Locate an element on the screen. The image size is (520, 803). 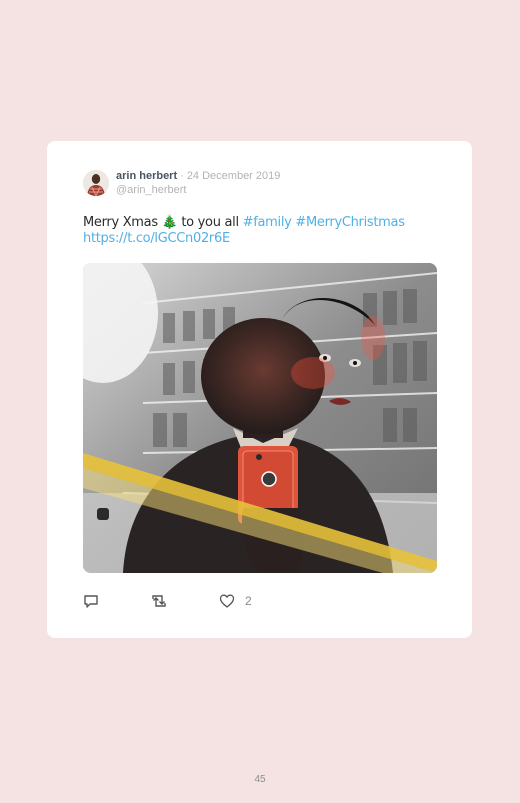
retweet-icon is located at coordinates (159, 601).